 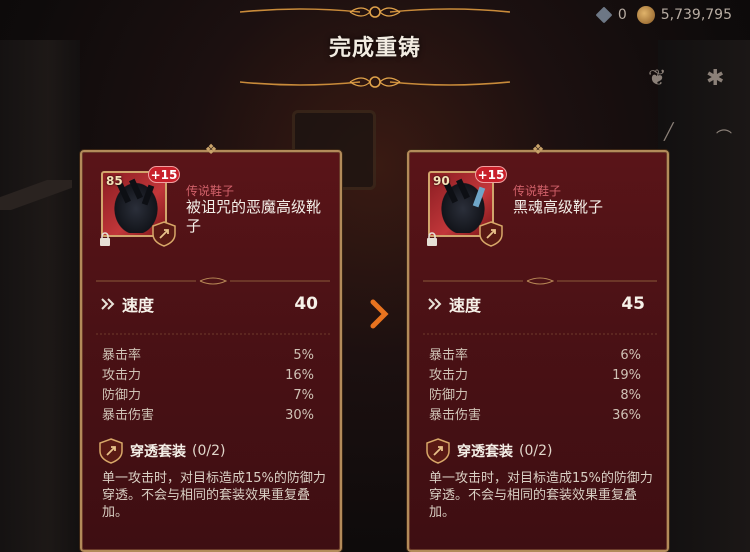 What do you see at coordinates (535, 395) in the screenshot?
I see `sub-stat-row: 防御力 8%` at bounding box center [535, 395].